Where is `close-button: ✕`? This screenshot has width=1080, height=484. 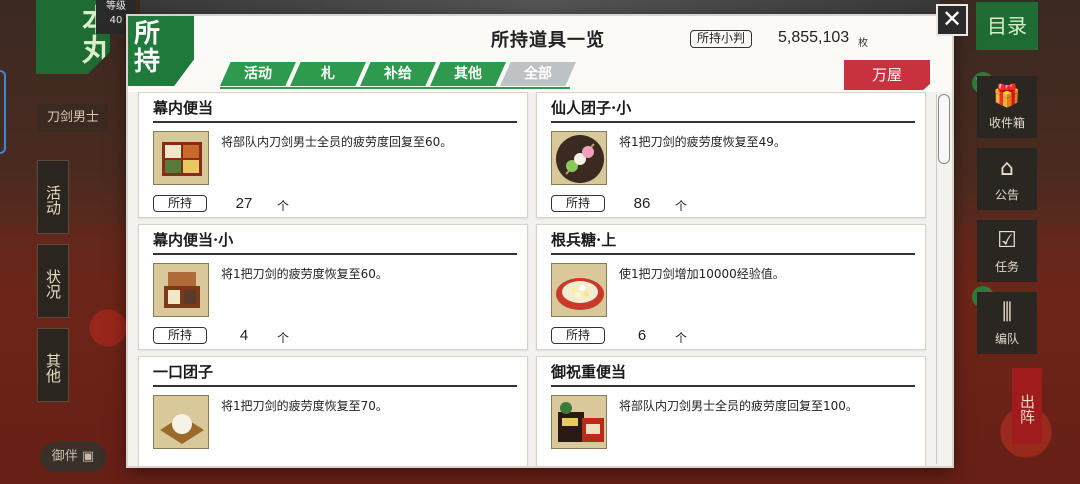 close-button: ✕ is located at coordinates (952, 20).